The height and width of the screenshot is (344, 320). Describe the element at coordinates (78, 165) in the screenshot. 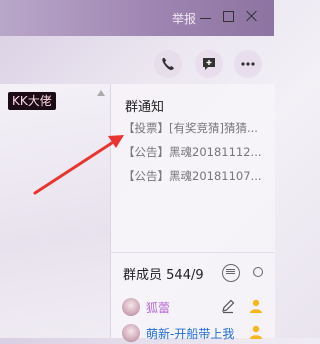

I see `annotation-arrow` at that location.